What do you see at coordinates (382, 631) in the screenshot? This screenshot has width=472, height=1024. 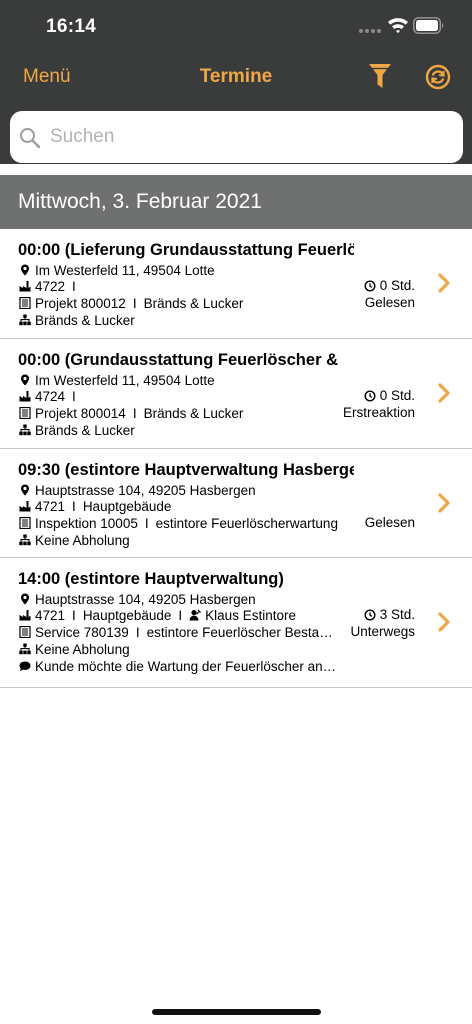 I see `status-text: Unterwegs` at bounding box center [382, 631].